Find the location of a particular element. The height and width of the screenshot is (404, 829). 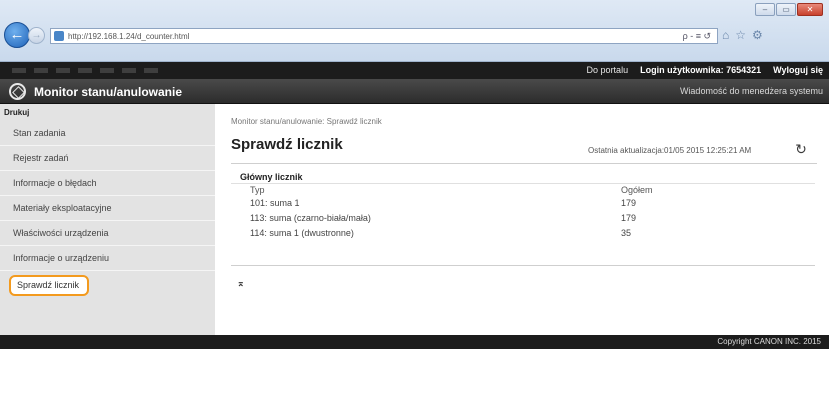

home-icon: ⌂ is located at coordinates (725, 35).